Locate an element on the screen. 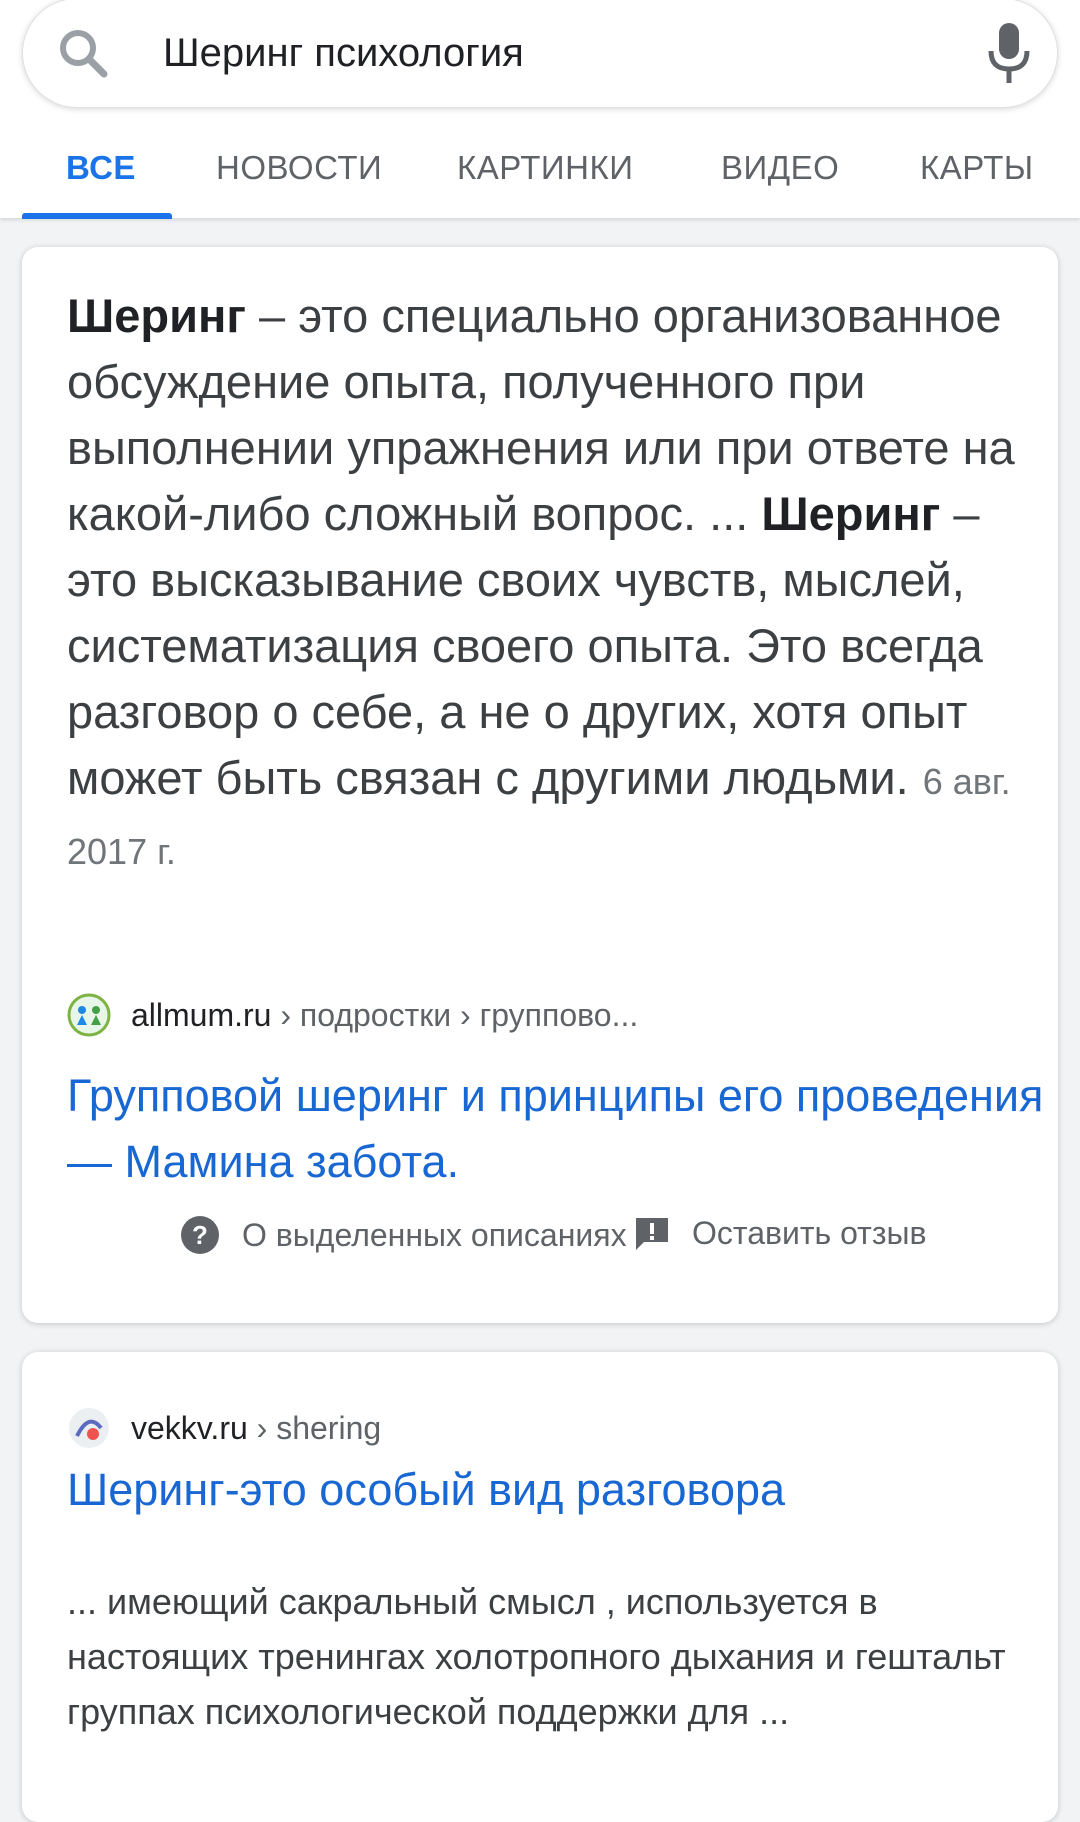 This screenshot has height=1822, width=1080. search-tabs: ВСЕ НОВОСТИ КАРТИНКИ ВИДЕО КАРТЫ is located at coordinates (540, 179).